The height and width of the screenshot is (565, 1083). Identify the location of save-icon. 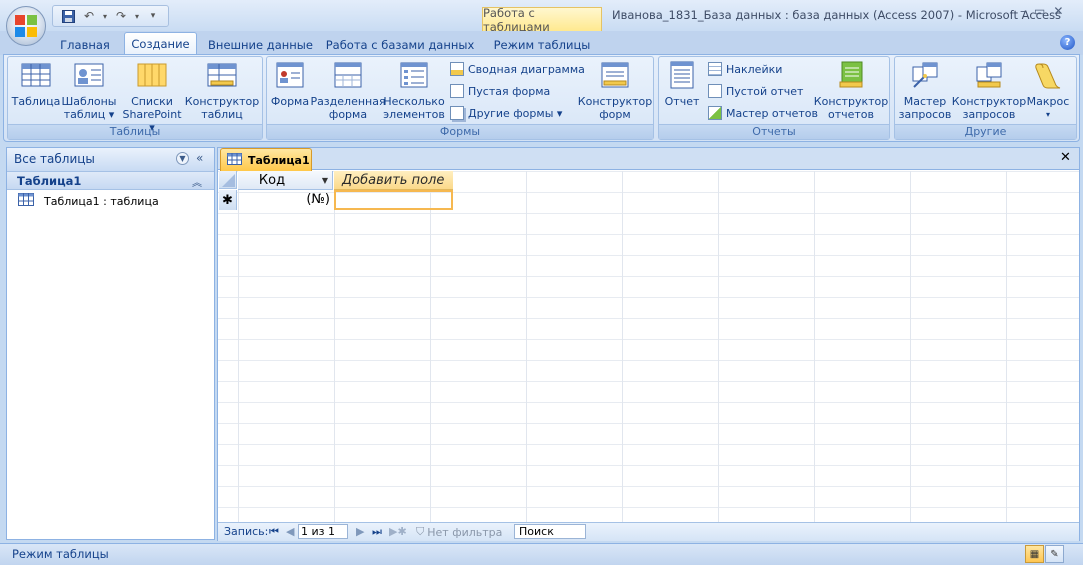
(68, 16).